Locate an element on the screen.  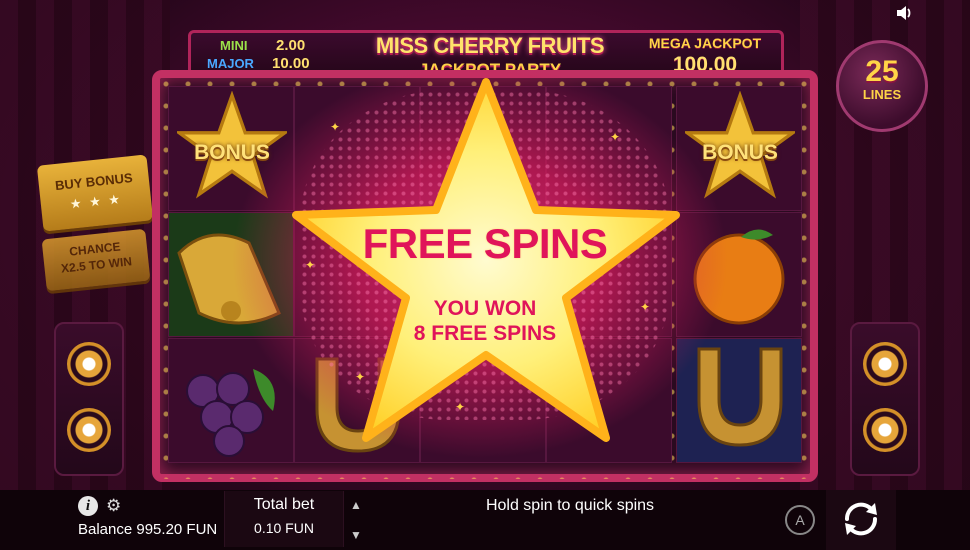
bet-increase-button: ▲ is located at coordinates (356, 505).